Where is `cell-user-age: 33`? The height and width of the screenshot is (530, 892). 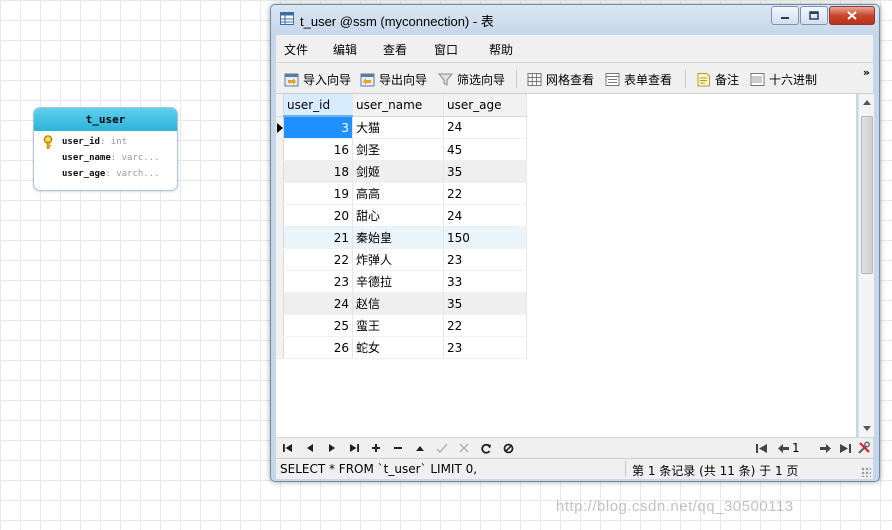
cell-user-age: 33 is located at coordinates (485, 281).